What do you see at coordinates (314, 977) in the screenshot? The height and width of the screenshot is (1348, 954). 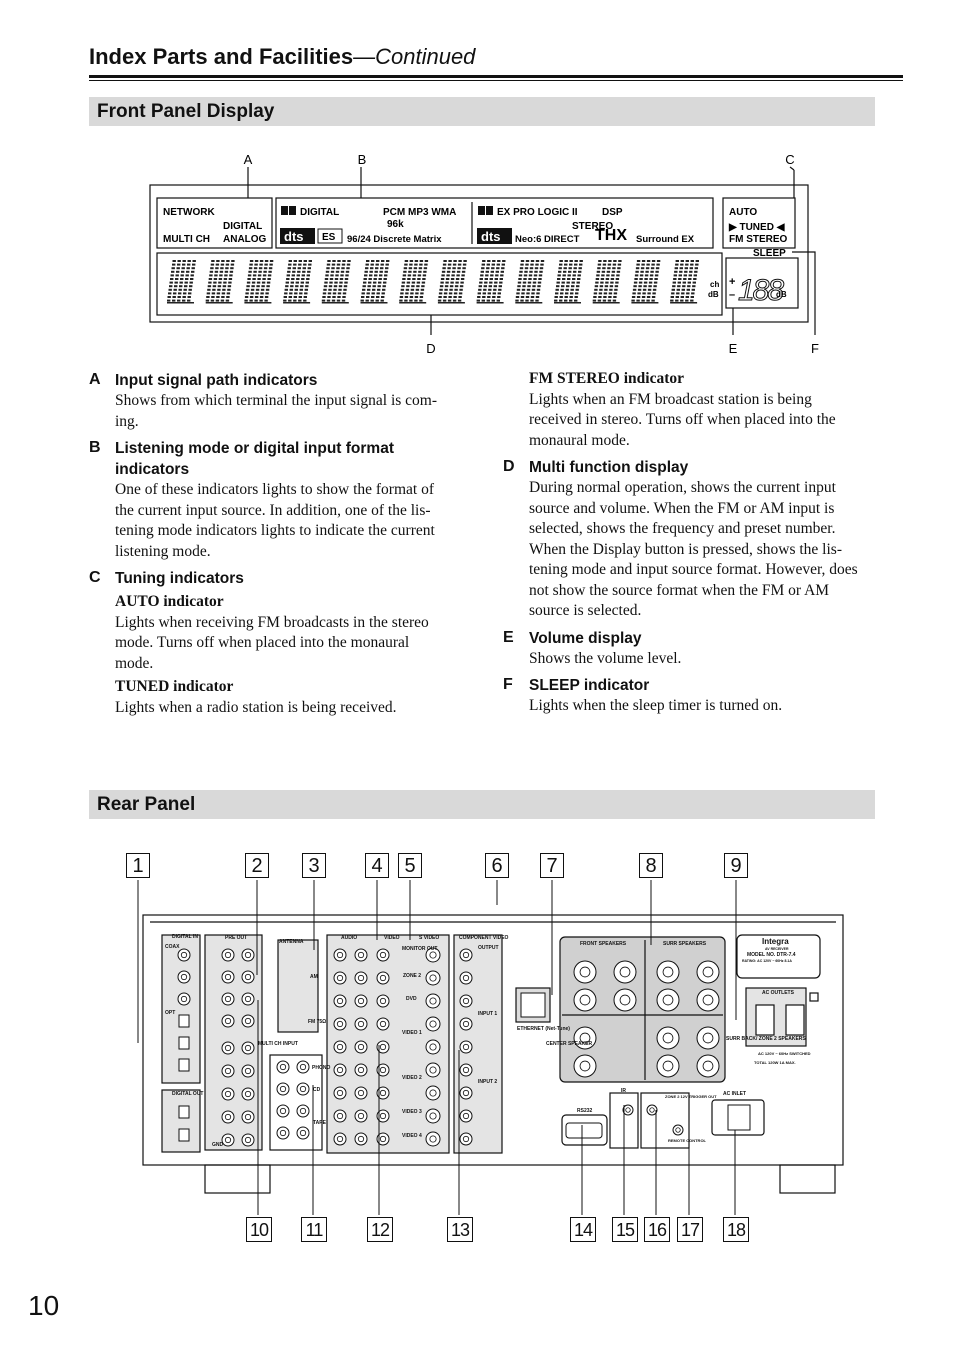 I see `label-am: AM` at bounding box center [314, 977].